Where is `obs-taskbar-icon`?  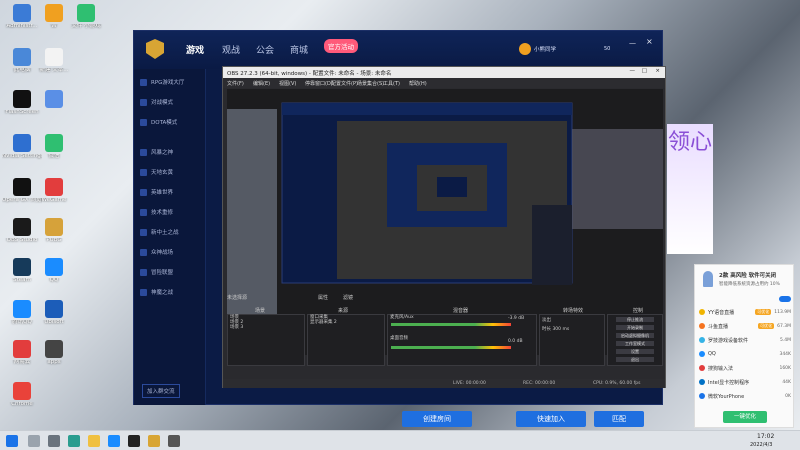 obs-taskbar-icon is located at coordinates (134, 441).